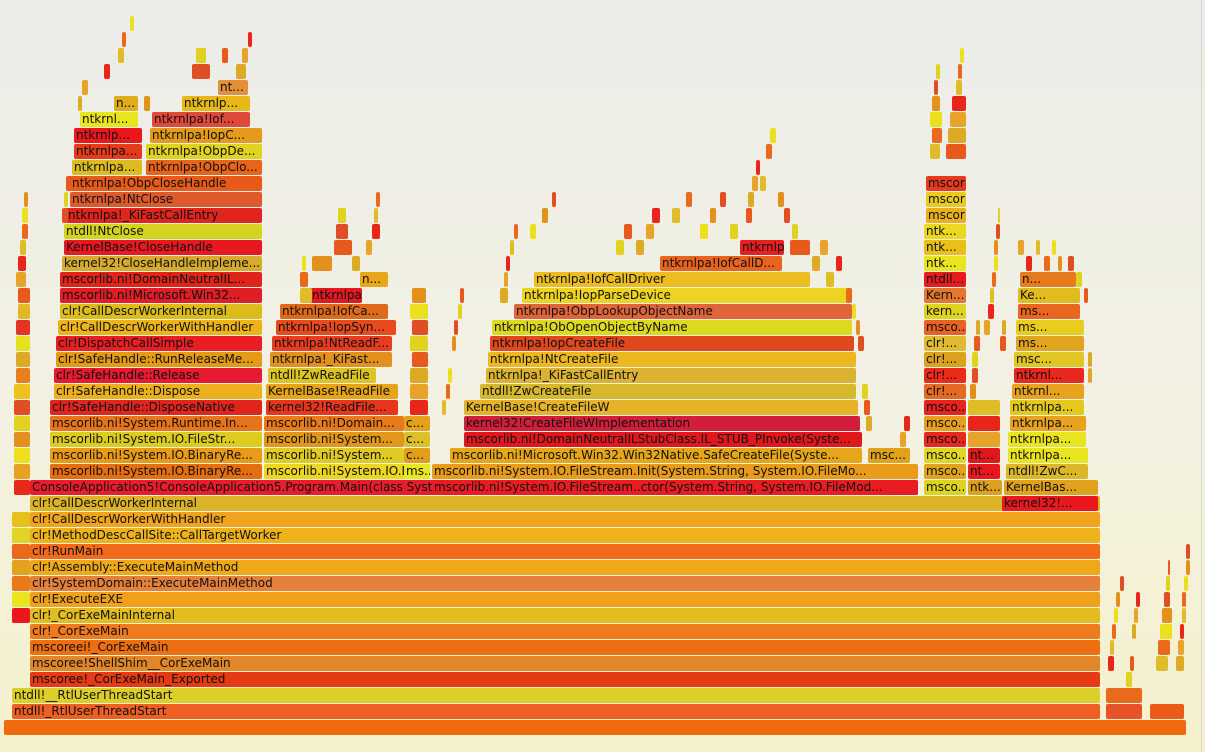 The image size is (1205, 752). What do you see at coordinates (332, 391) in the screenshot?
I see `flame-frame: KernelBase!ReadFile` at bounding box center [332, 391].